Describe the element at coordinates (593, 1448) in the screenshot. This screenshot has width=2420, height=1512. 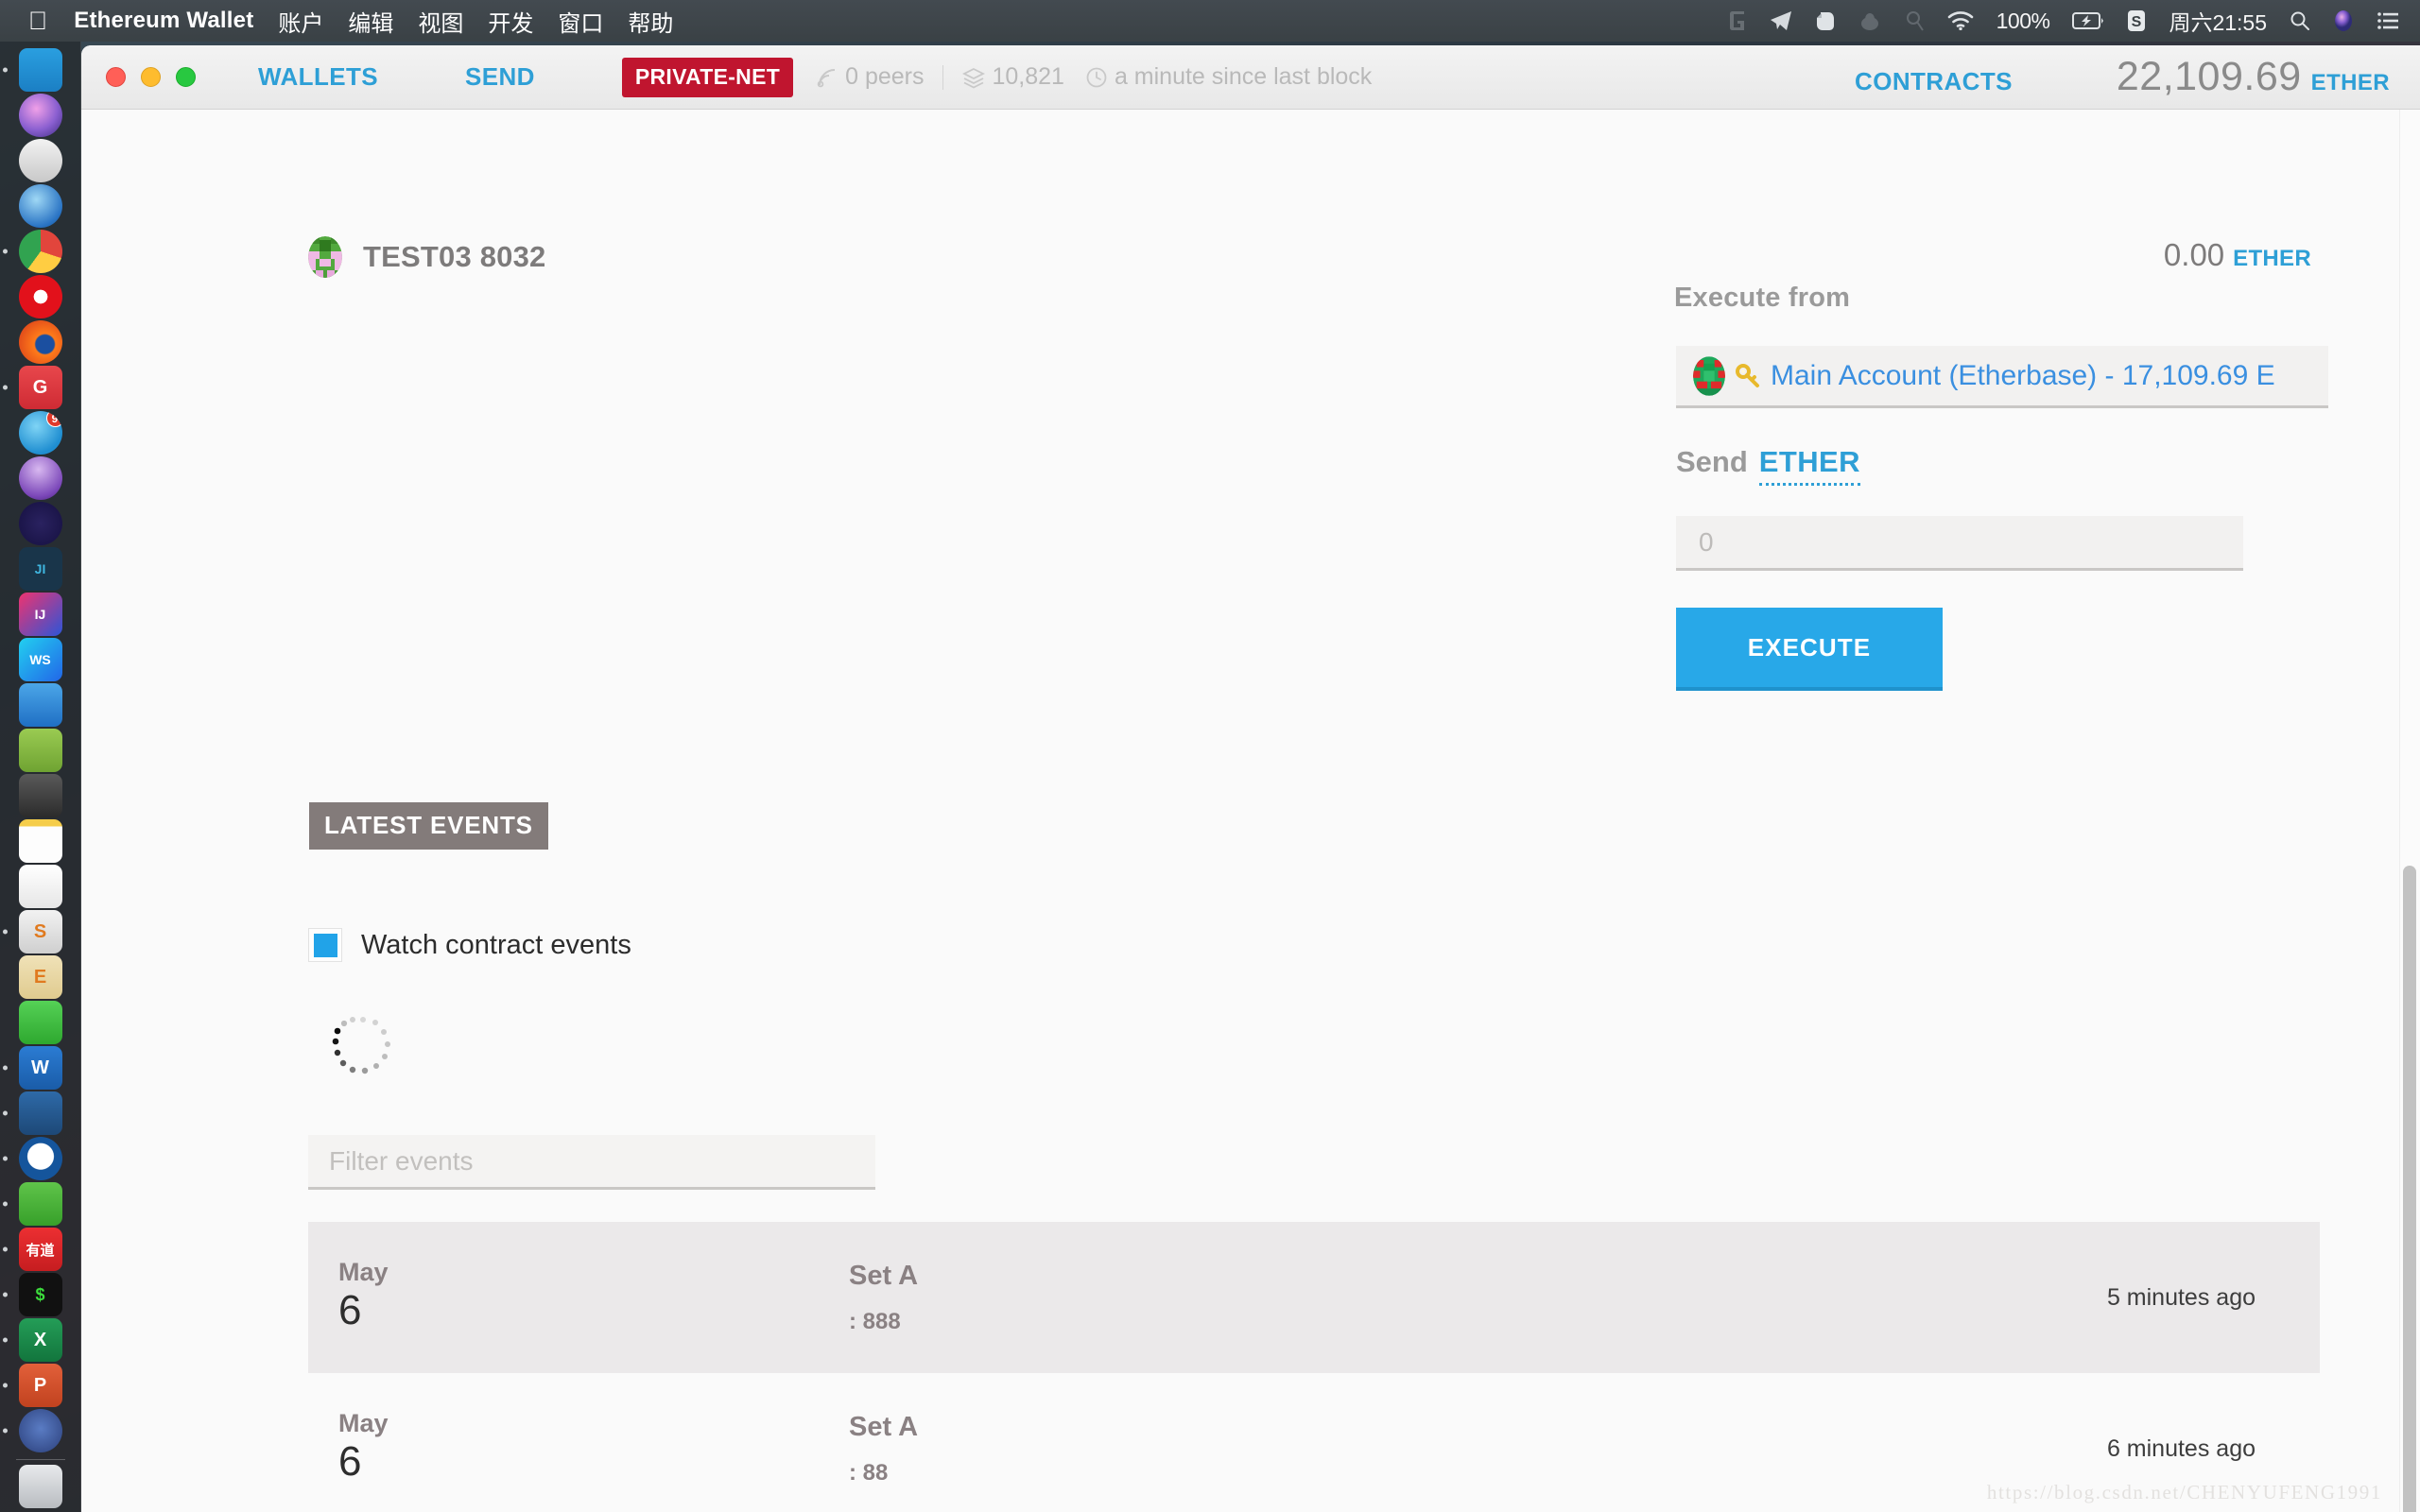
I see `event-date: May 6` at that location.